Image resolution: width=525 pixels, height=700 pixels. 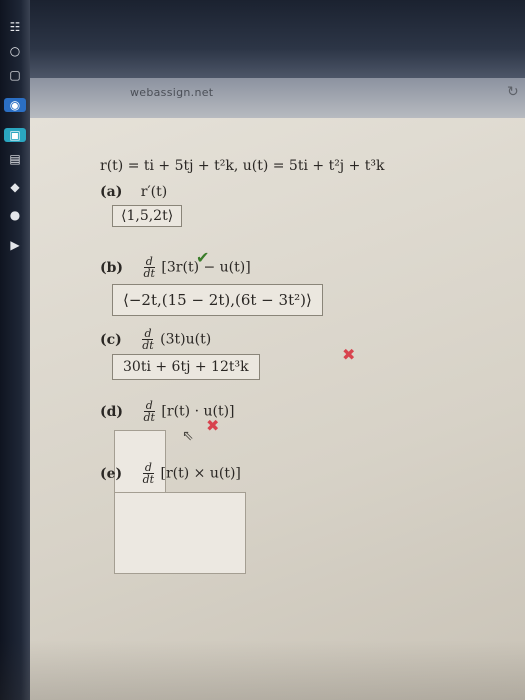 What do you see at coordinates (15, 27) in the screenshot?
I see `dock-app-icon: ☷` at bounding box center [15, 27].